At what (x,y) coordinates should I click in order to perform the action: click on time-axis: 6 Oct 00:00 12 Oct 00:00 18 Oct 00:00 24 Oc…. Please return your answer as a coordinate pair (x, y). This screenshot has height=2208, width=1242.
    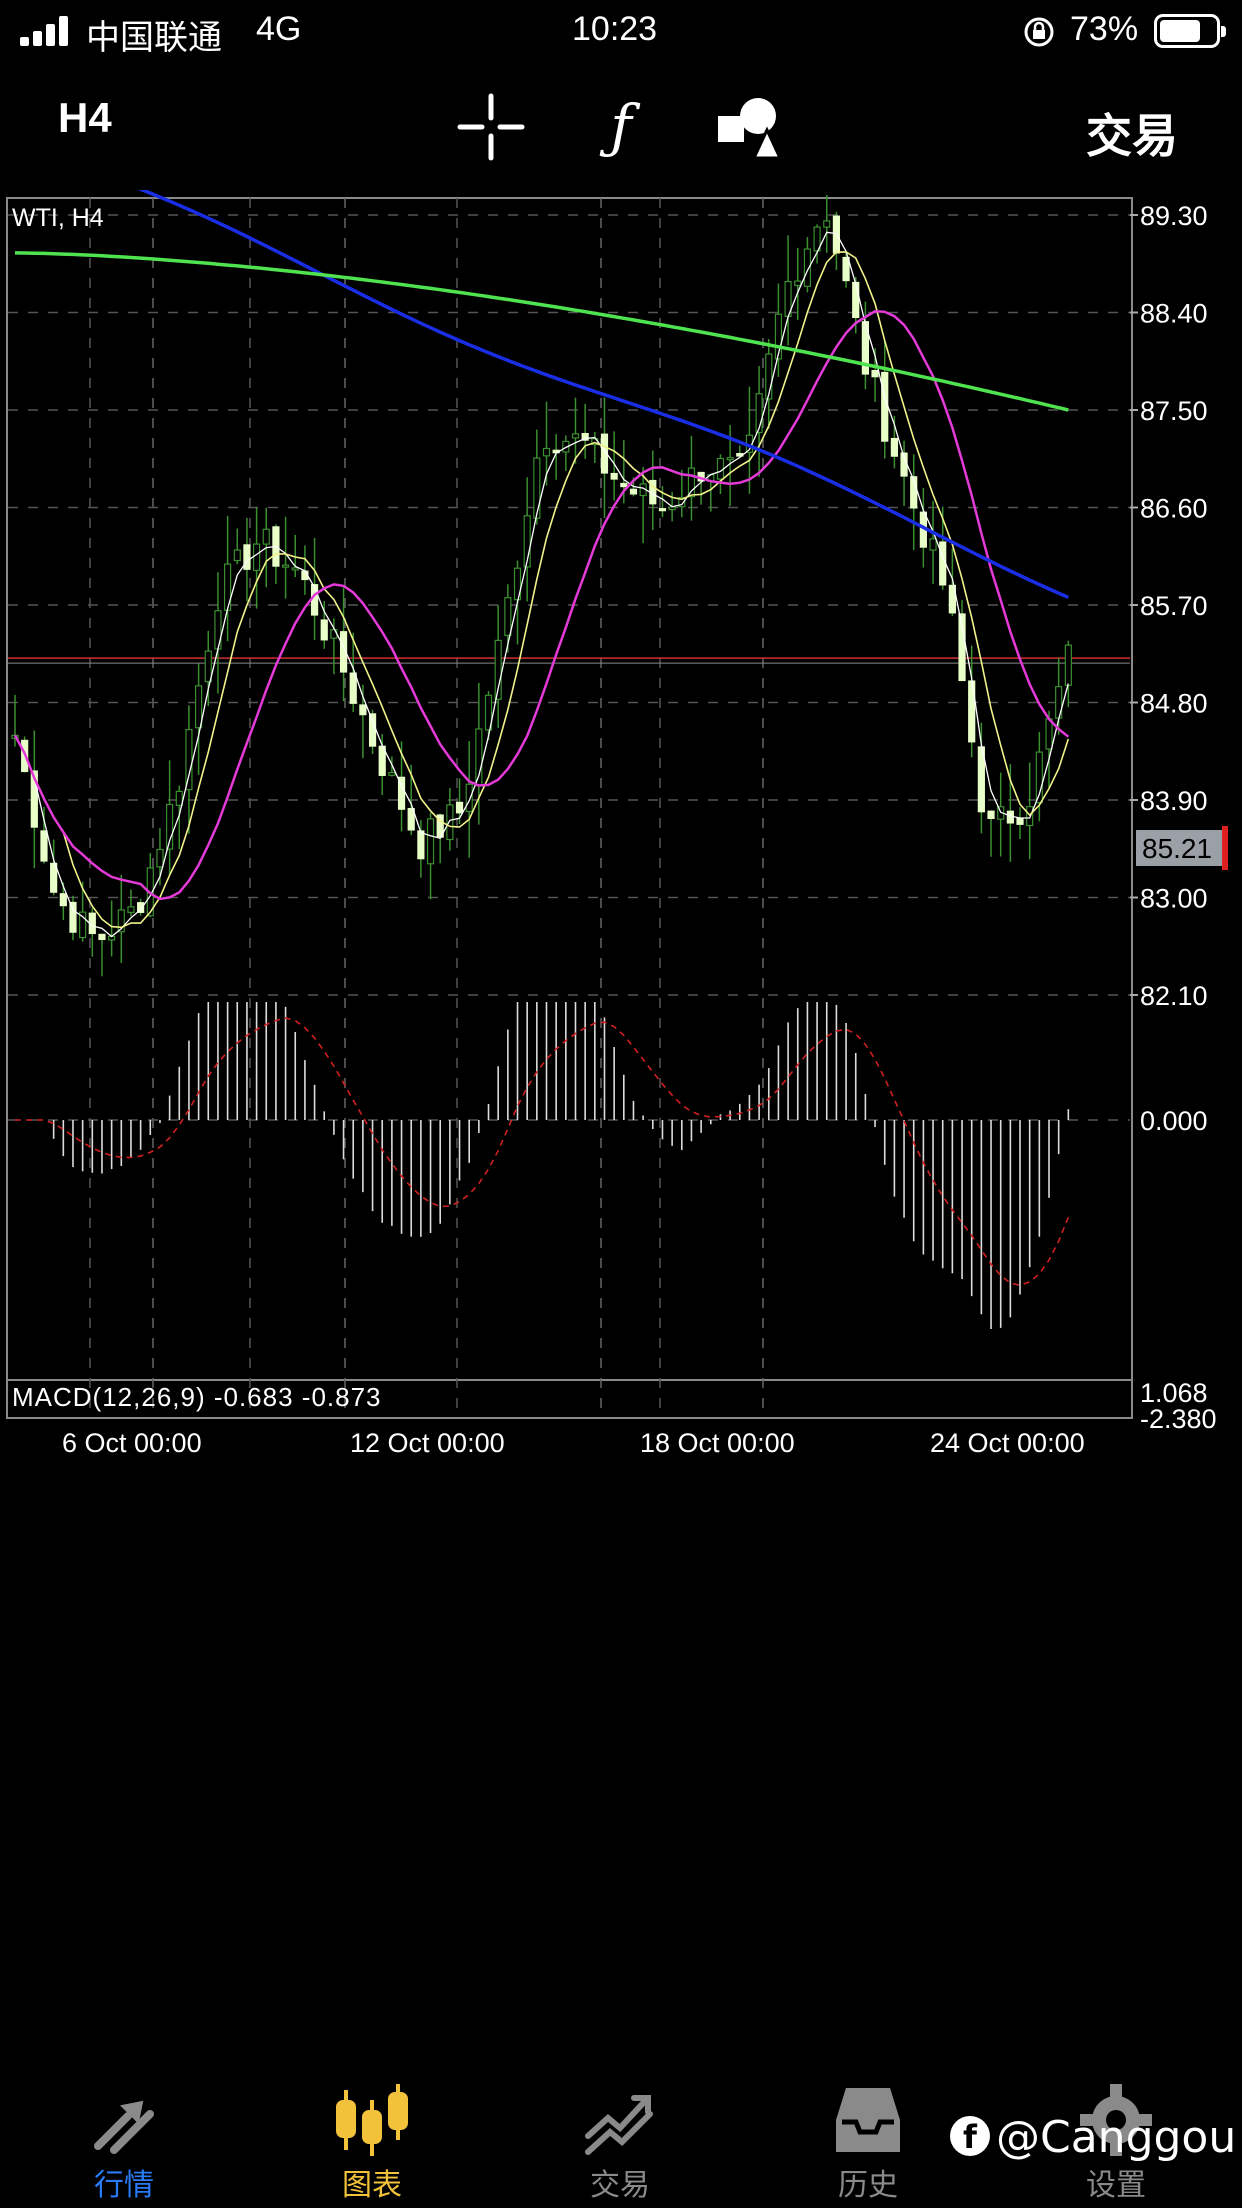
    Looking at the image, I should click on (573, 1443).